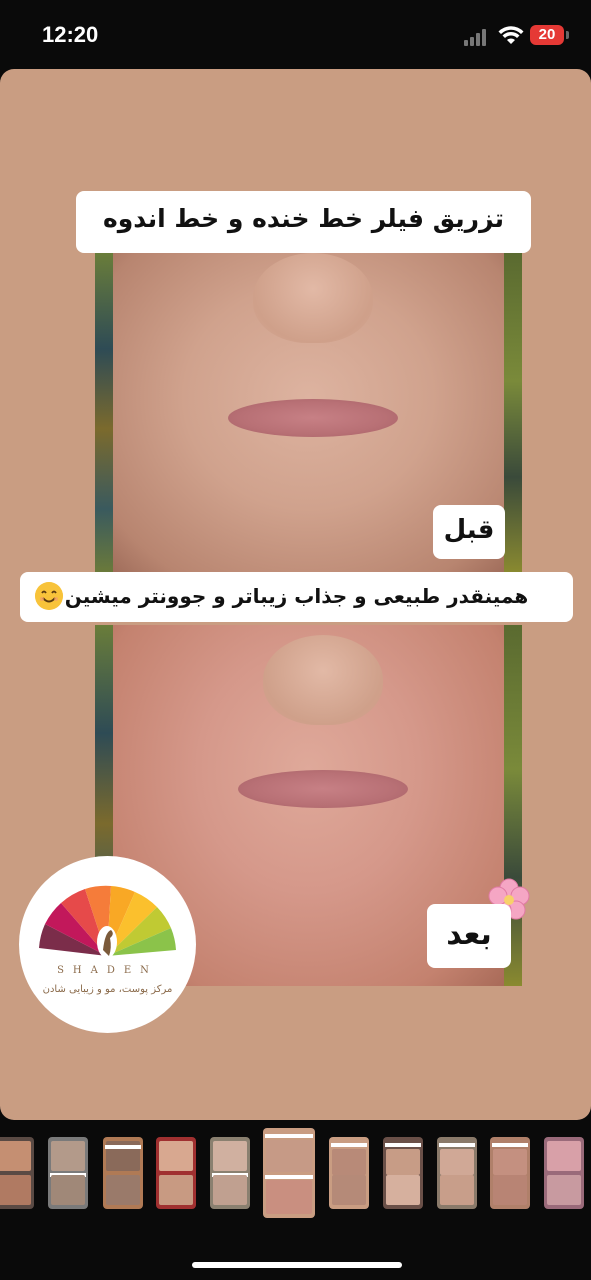  I want to click on post-title: تزریق فیلر خط خنده و خط اندوه, so click(303, 218).